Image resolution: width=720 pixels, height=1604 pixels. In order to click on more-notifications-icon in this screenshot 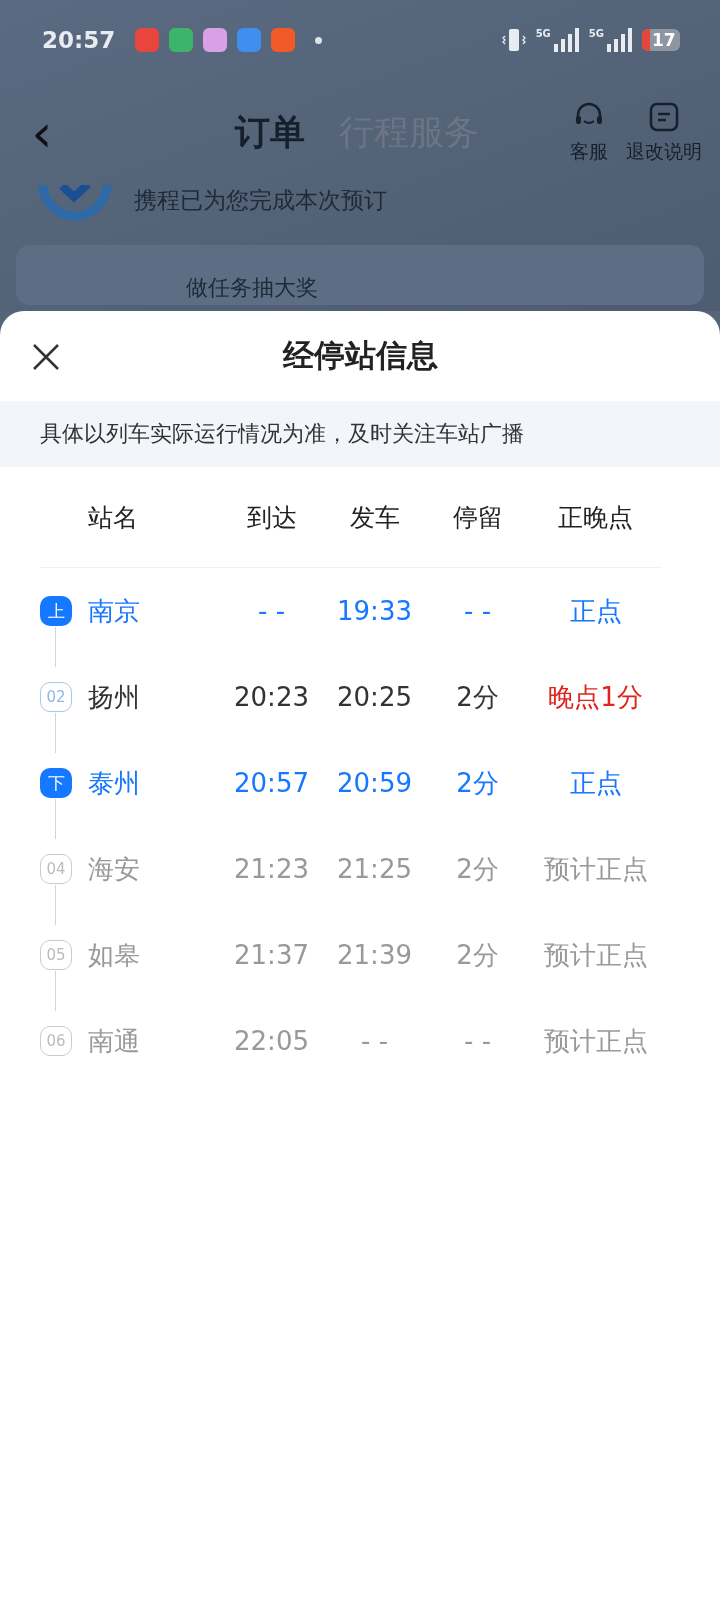, I will do `click(319, 40)`.